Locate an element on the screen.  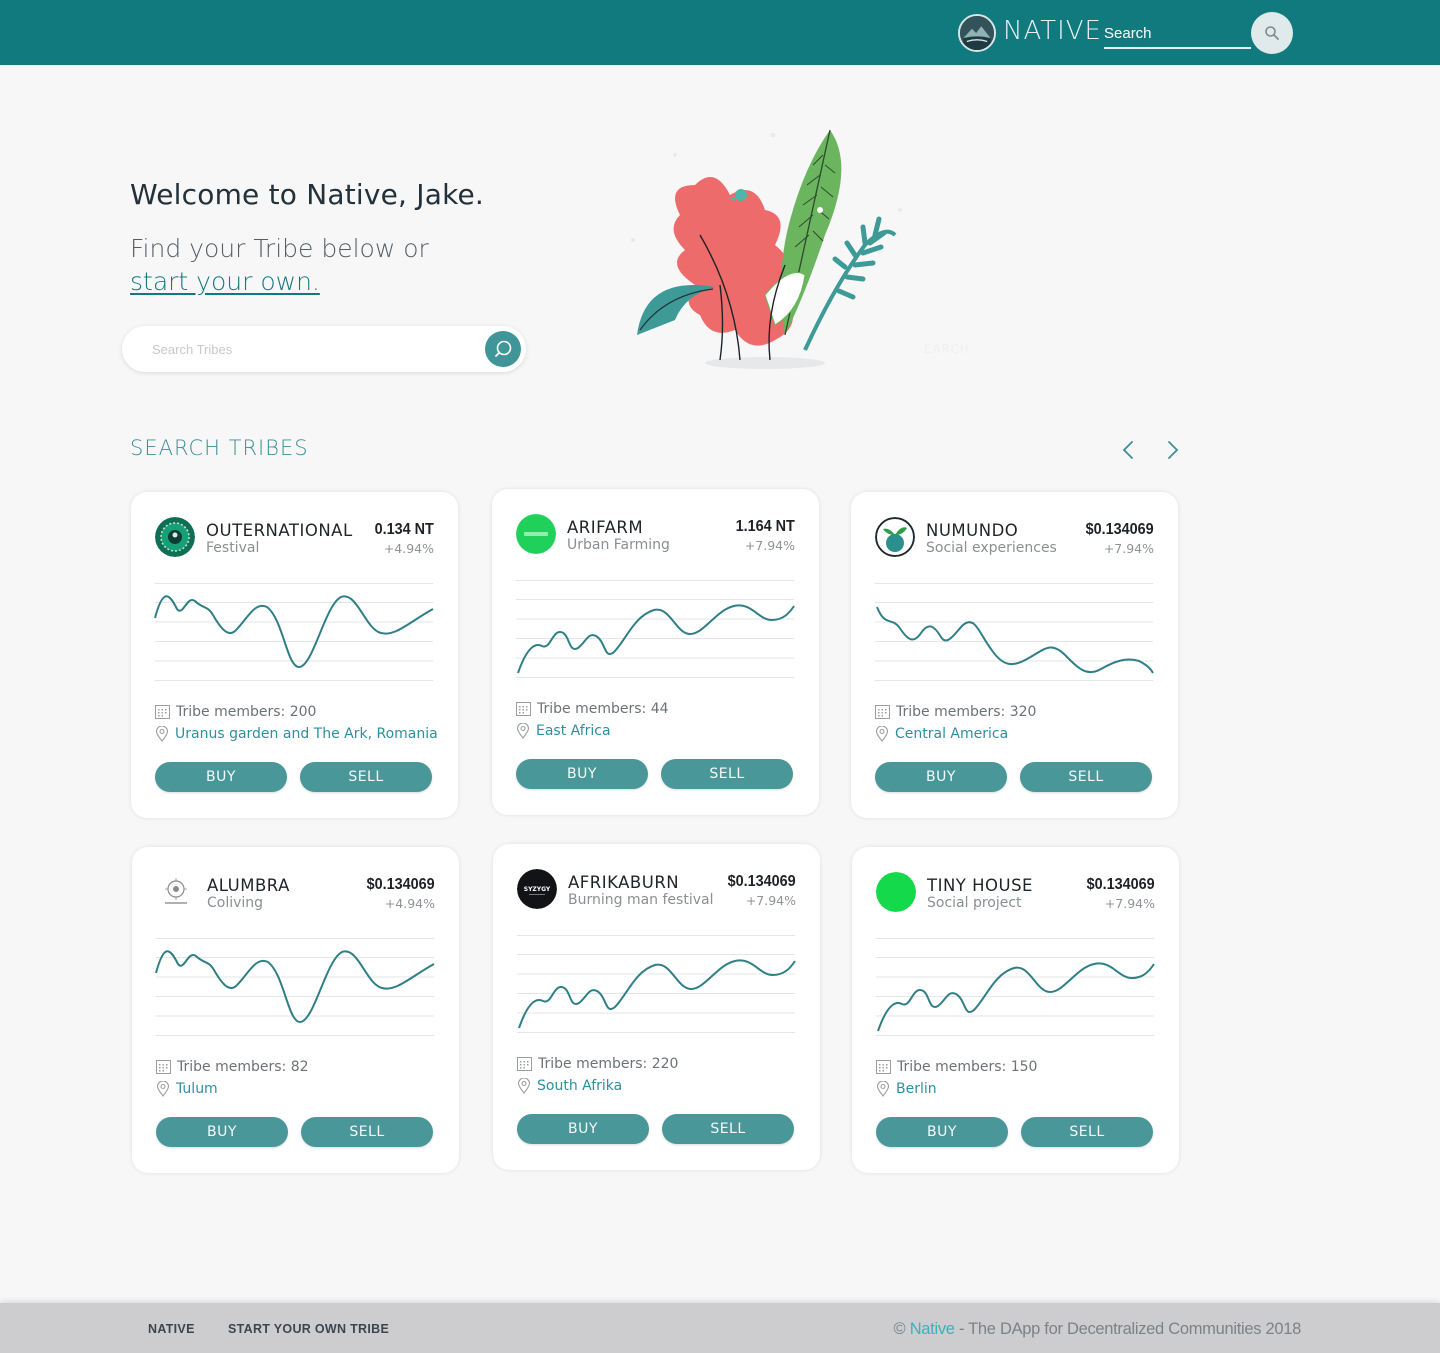
chat-search-icon is located at coordinates (503, 348).